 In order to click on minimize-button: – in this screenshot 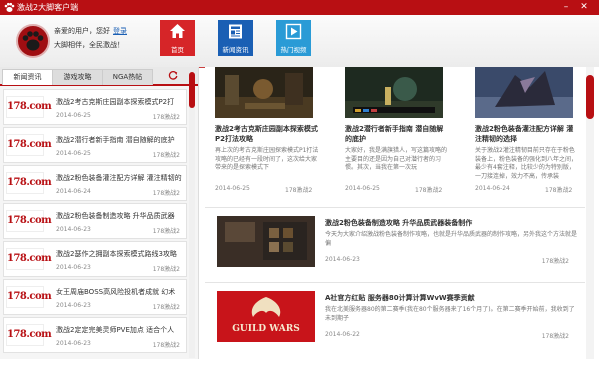, I will do `click(566, 7)`.